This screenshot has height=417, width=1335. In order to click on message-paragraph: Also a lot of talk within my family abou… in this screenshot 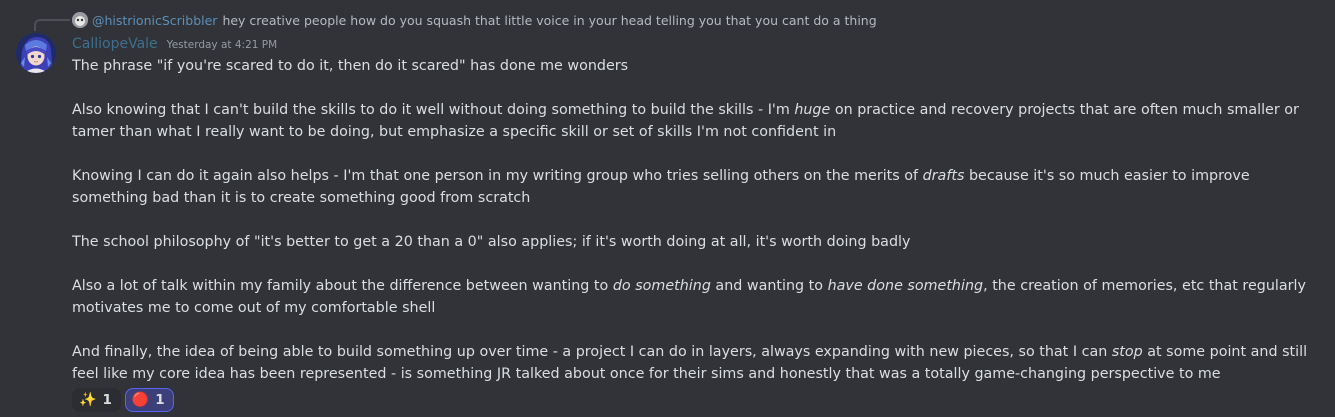, I will do `click(694, 297)`.